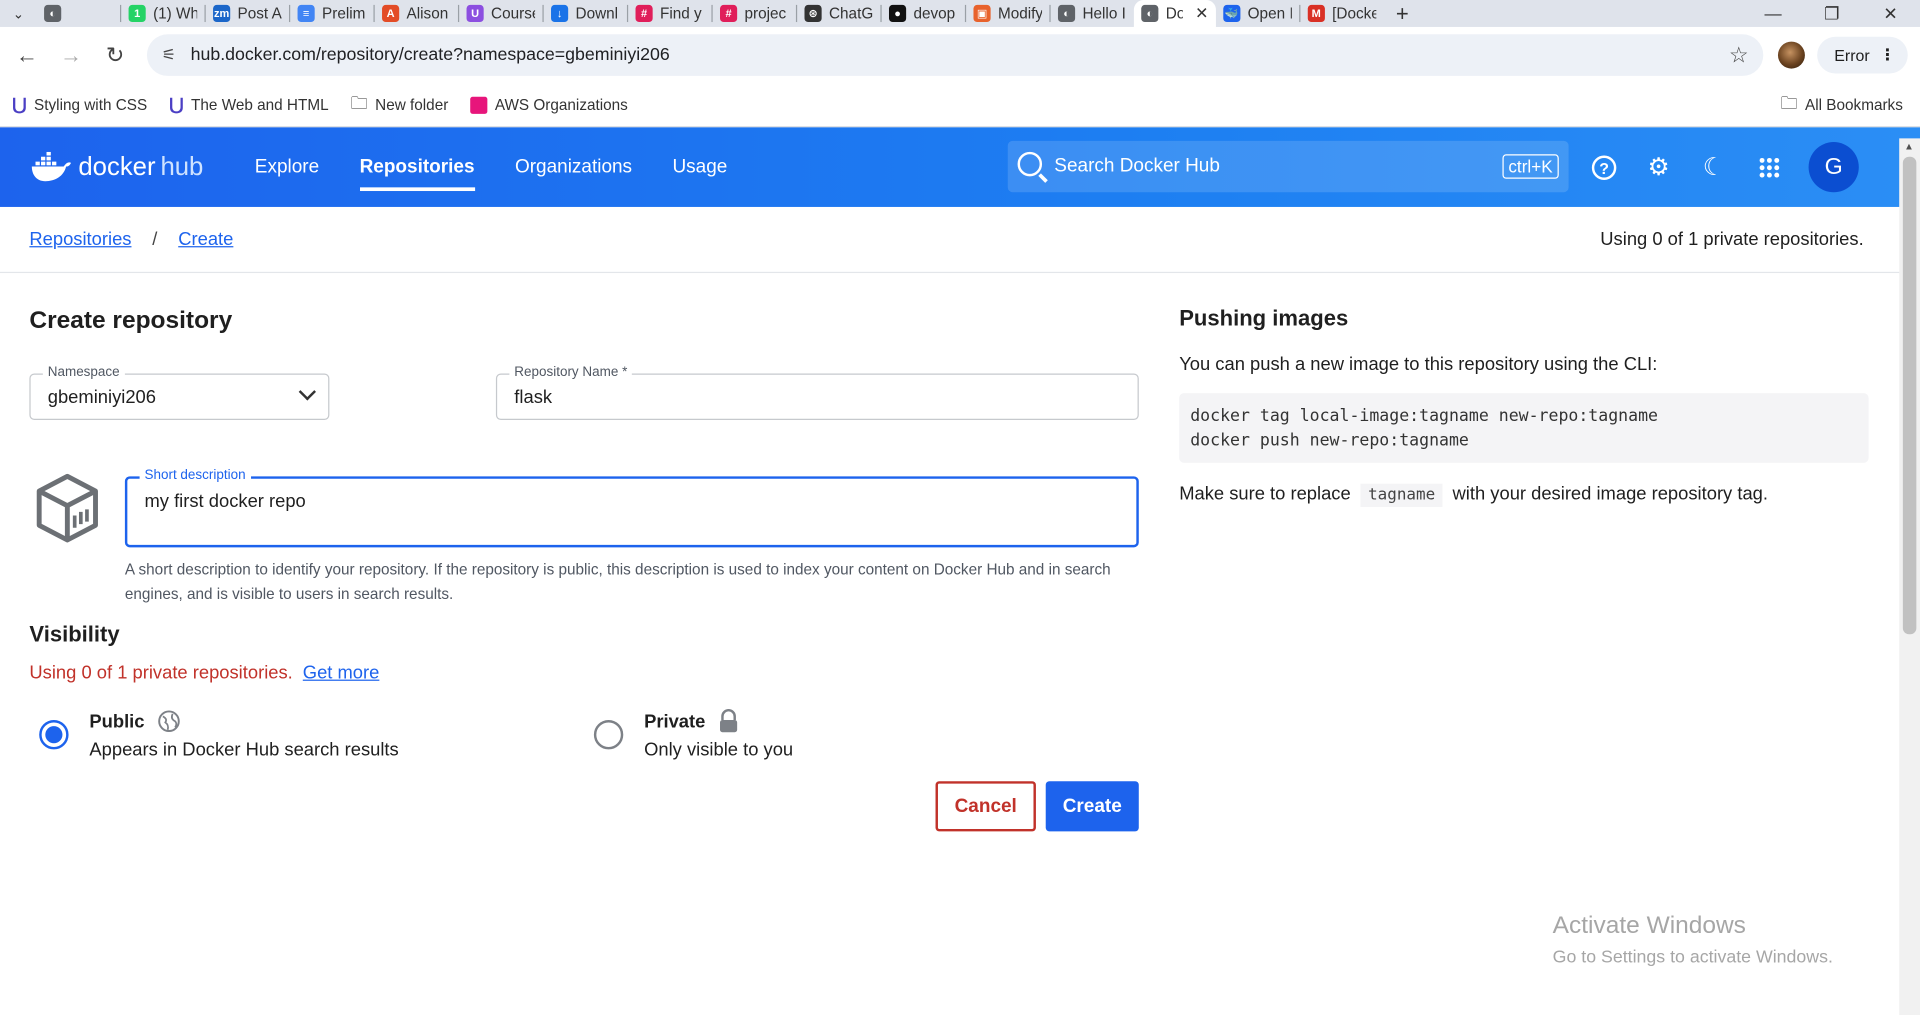  I want to click on browser-tab: ≡ Prelim, so click(331, 13).